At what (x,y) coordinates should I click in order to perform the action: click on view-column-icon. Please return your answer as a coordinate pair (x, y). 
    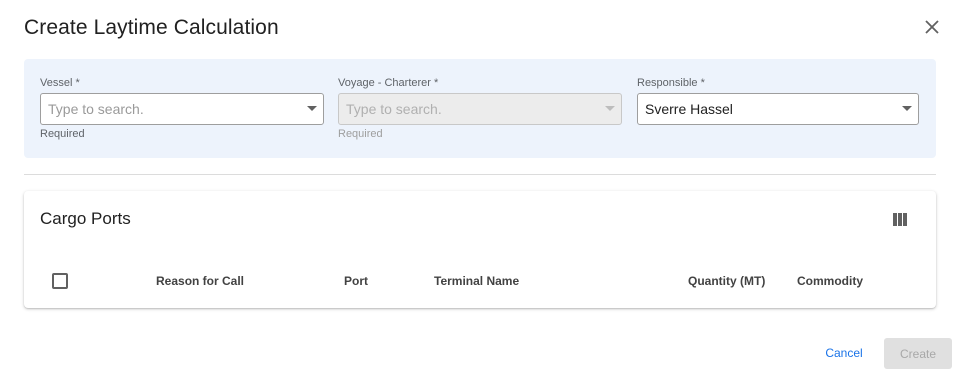
    Looking at the image, I should click on (900, 219).